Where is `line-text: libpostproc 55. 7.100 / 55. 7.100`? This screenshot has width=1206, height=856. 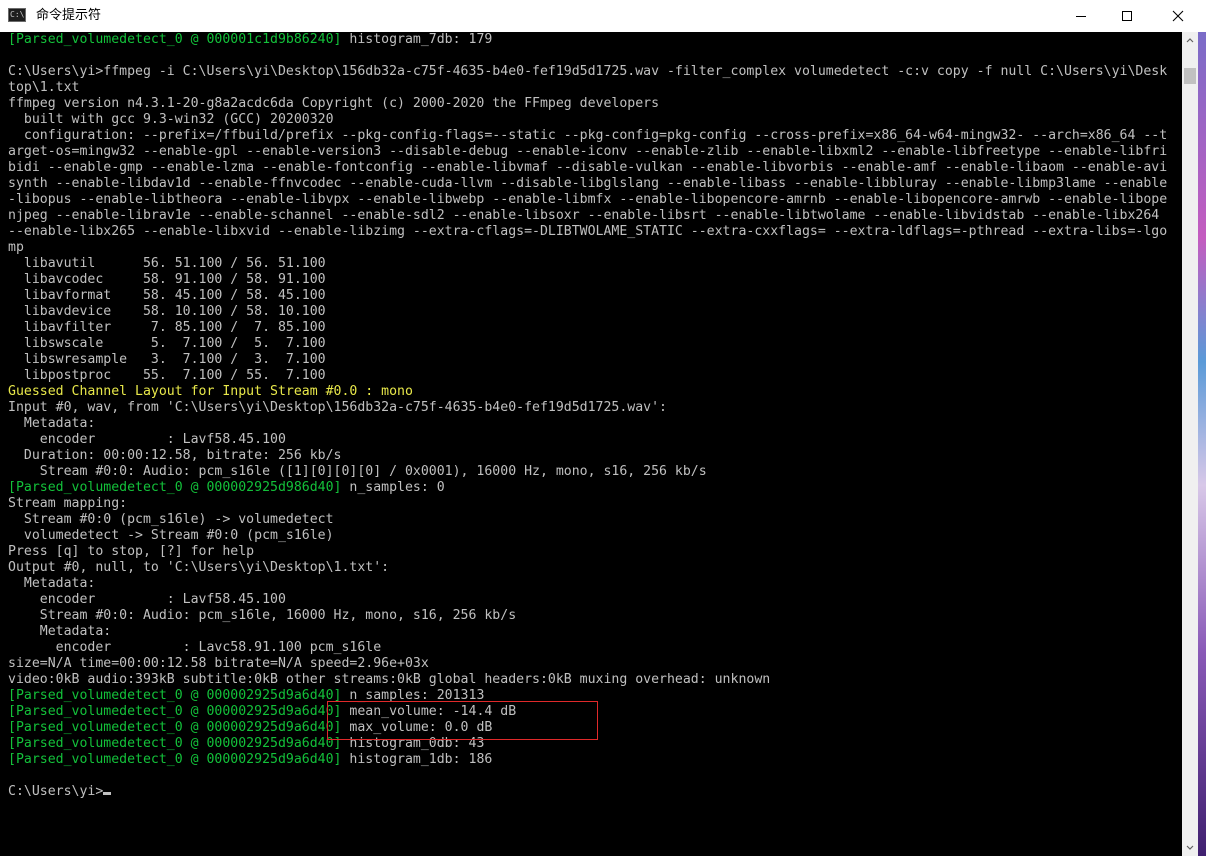
line-text: libpostproc 55. 7.100 / 55. 7.100 is located at coordinates (167, 375).